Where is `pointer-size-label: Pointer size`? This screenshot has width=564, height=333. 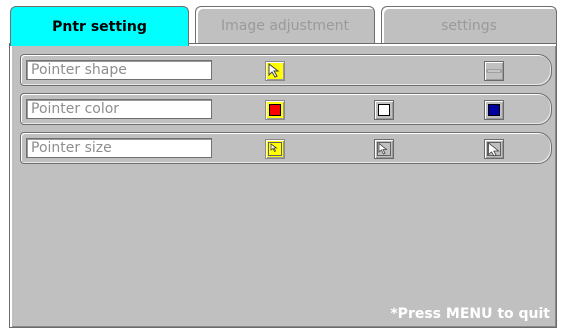
pointer-size-label: Pointer size is located at coordinates (119, 148).